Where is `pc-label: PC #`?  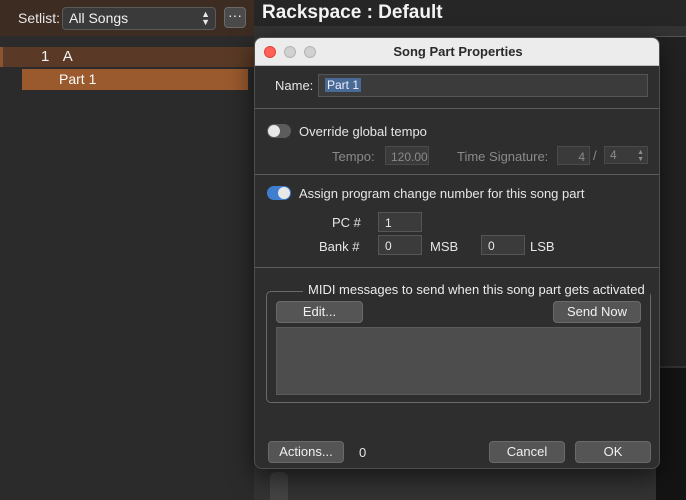
pc-label: PC # is located at coordinates (346, 222).